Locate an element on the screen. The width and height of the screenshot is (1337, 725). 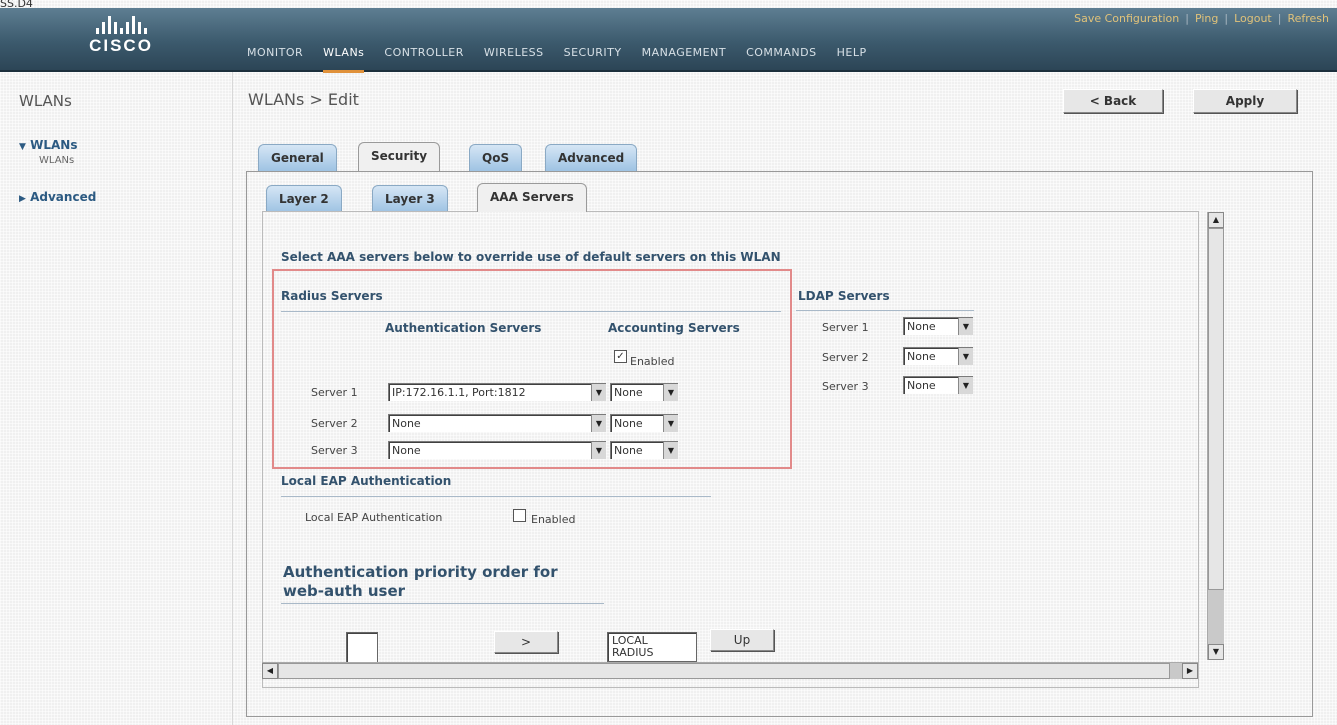
cisco-logo: CISCO is located at coordinates (121, 34).